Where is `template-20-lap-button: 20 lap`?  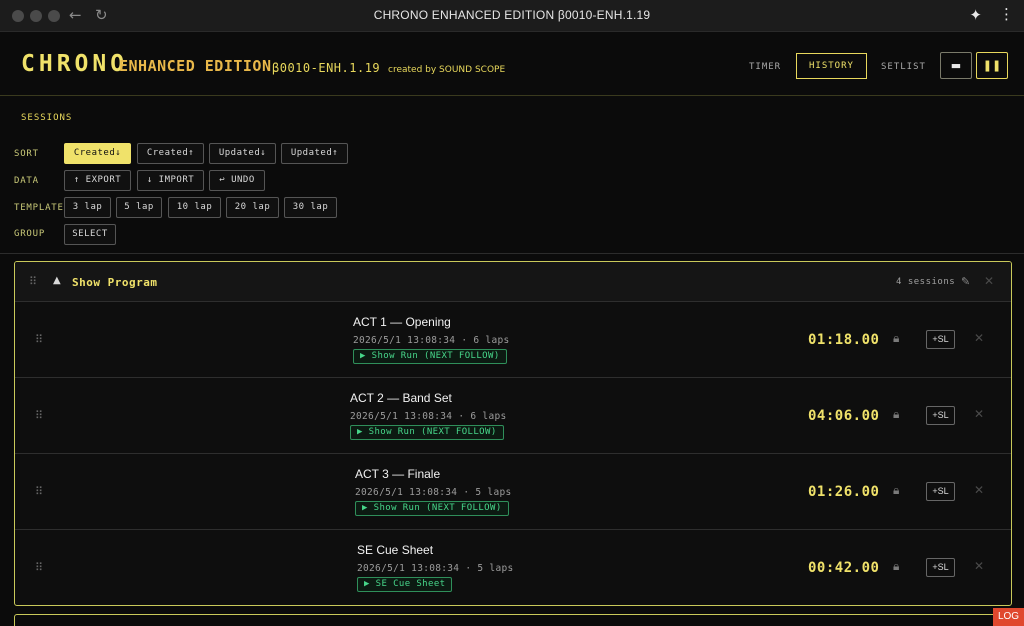
template-20-lap-button: 20 lap is located at coordinates (252, 207).